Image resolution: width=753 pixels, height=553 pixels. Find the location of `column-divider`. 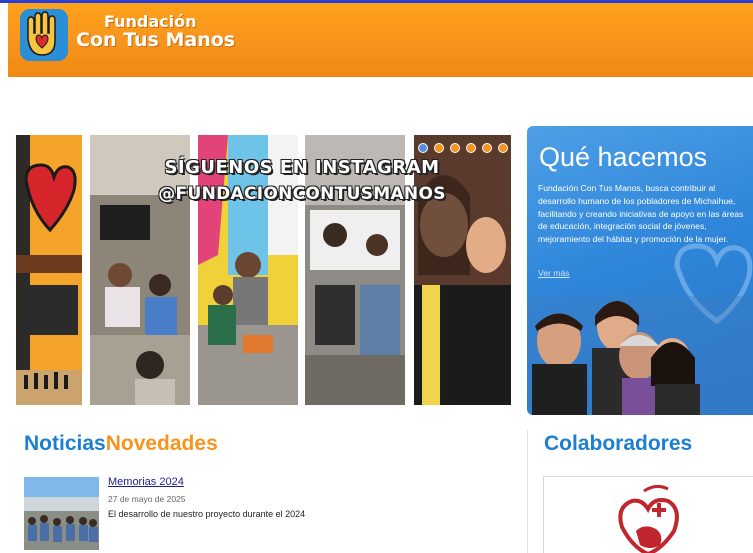

column-divider is located at coordinates (527, 491).